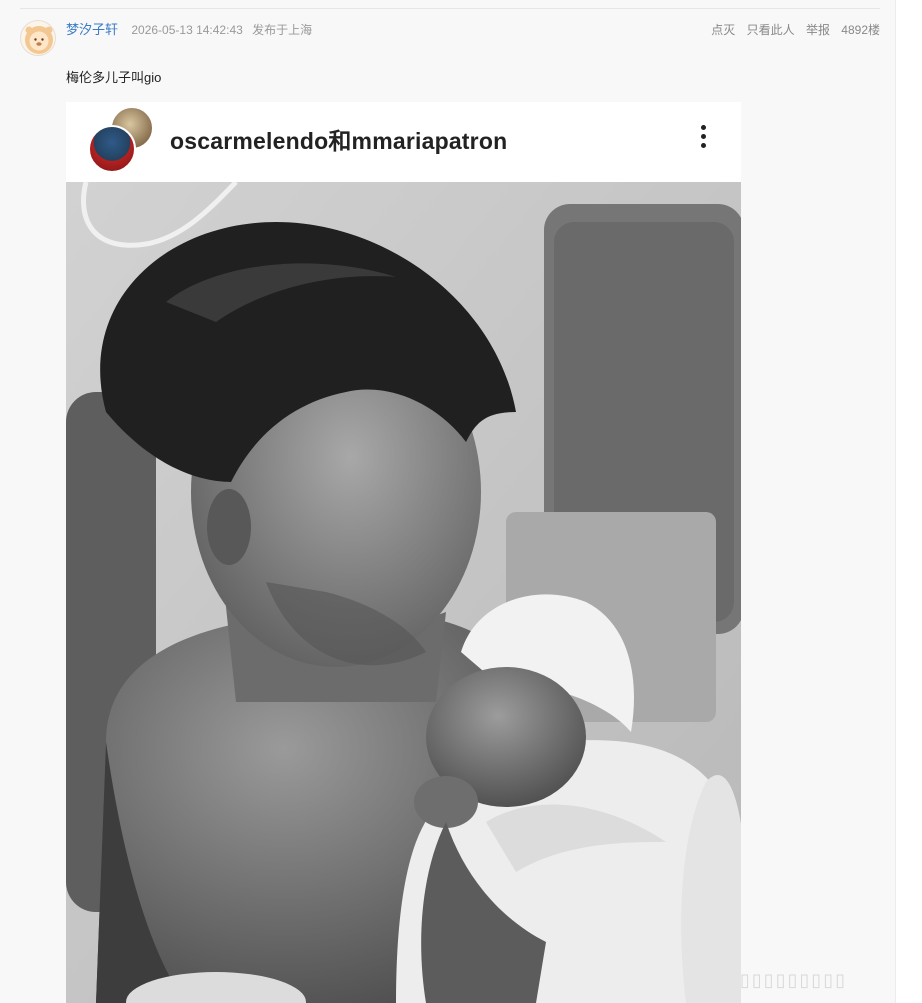 The height and width of the screenshot is (1003, 922). I want to click on instagram-account-names: oscarmelendo和mmariapatron, so click(339, 141).